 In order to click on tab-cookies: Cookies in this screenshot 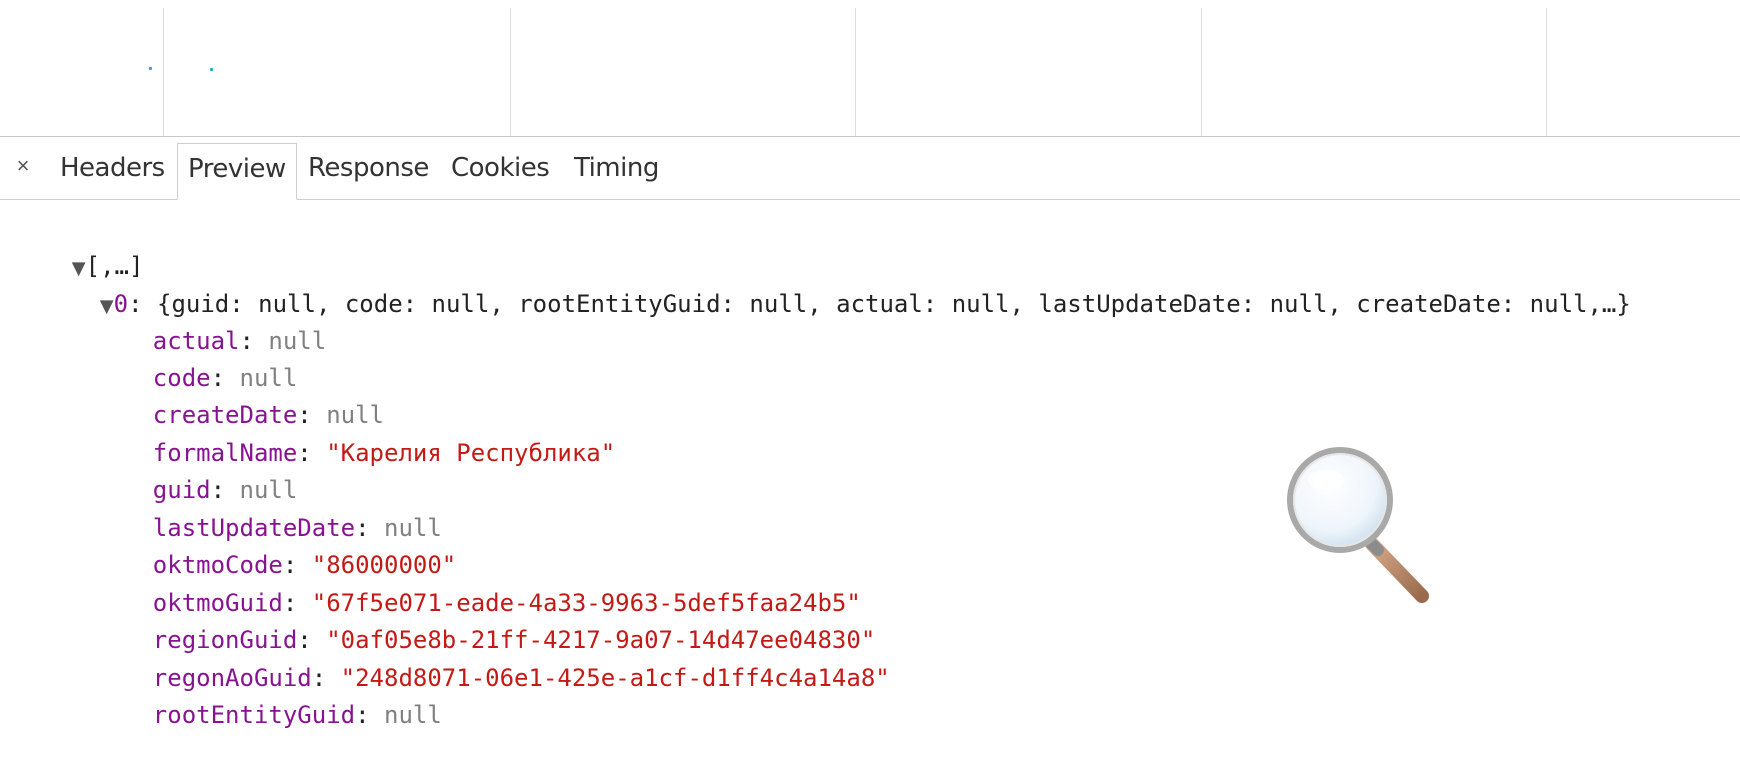, I will do `click(500, 168)`.